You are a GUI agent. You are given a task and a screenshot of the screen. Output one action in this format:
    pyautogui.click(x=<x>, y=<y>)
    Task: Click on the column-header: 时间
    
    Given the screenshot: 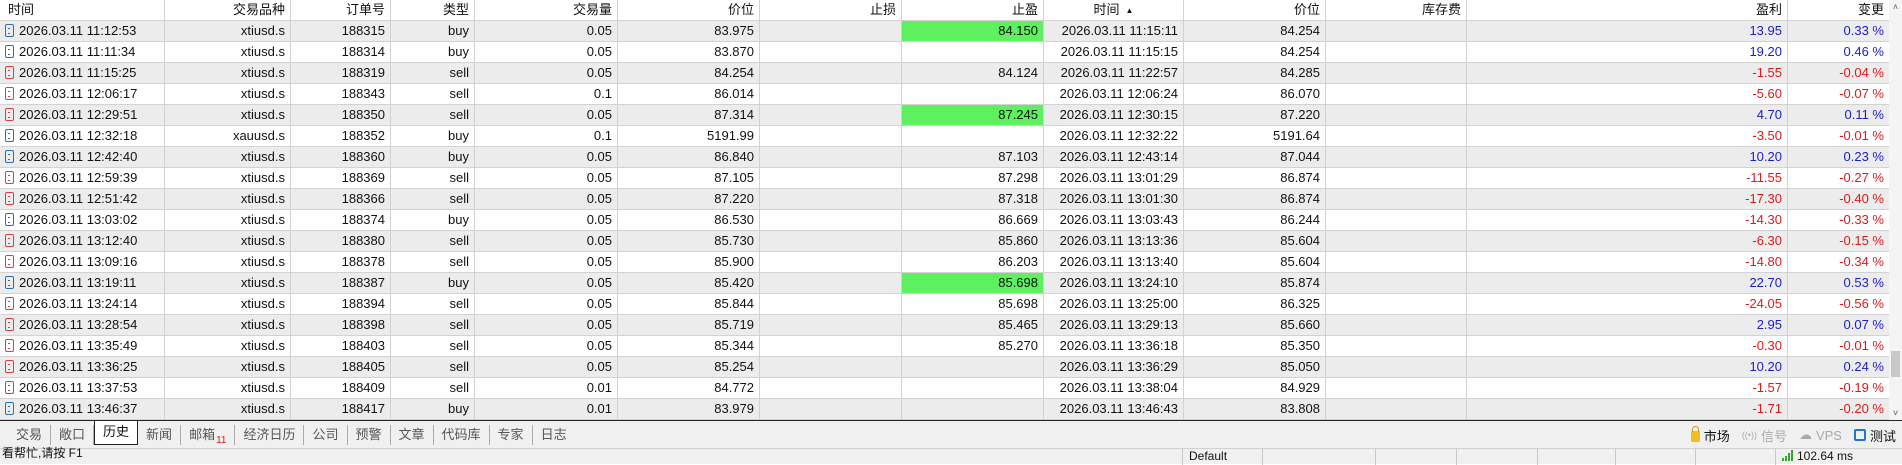 What is the action you would take?
    pyautogui.click(x=82, y=10)
    